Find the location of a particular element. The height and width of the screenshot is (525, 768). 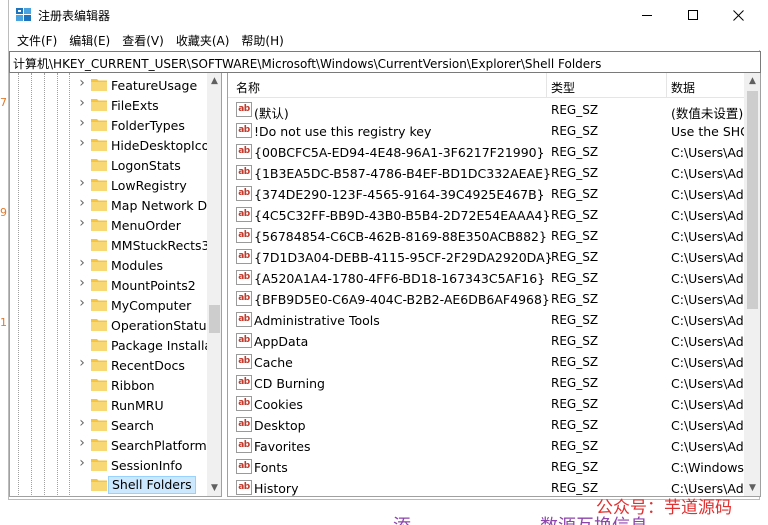

tree-item: › MountPoints2 is located at coordinates (108, 285).